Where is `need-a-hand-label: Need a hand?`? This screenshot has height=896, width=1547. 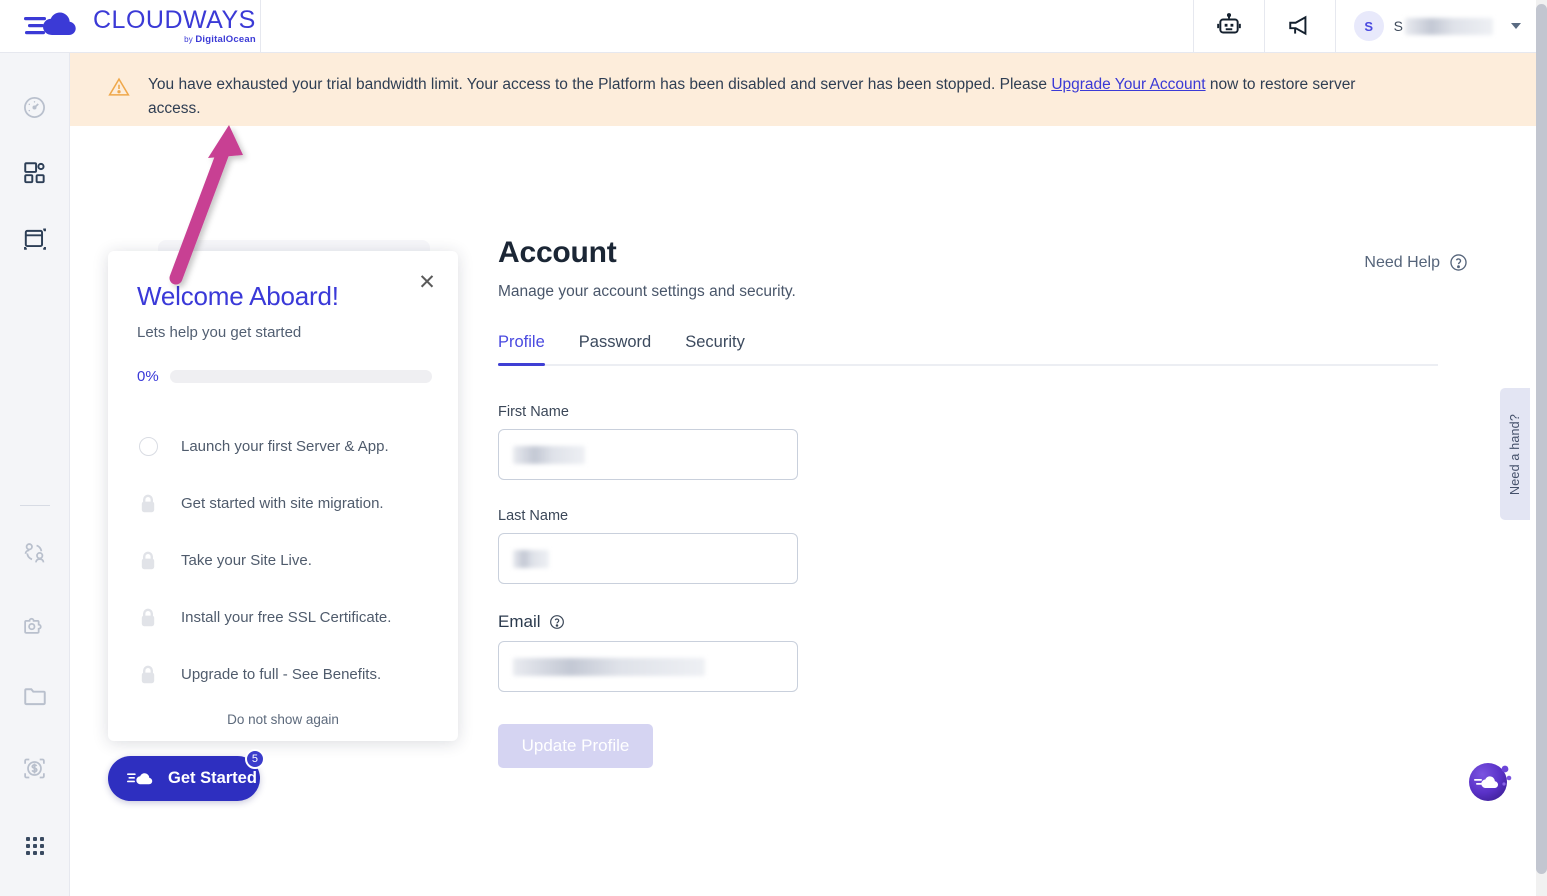
need-a-hand-label: Need a hand? is located at coordinates (1515, 454).